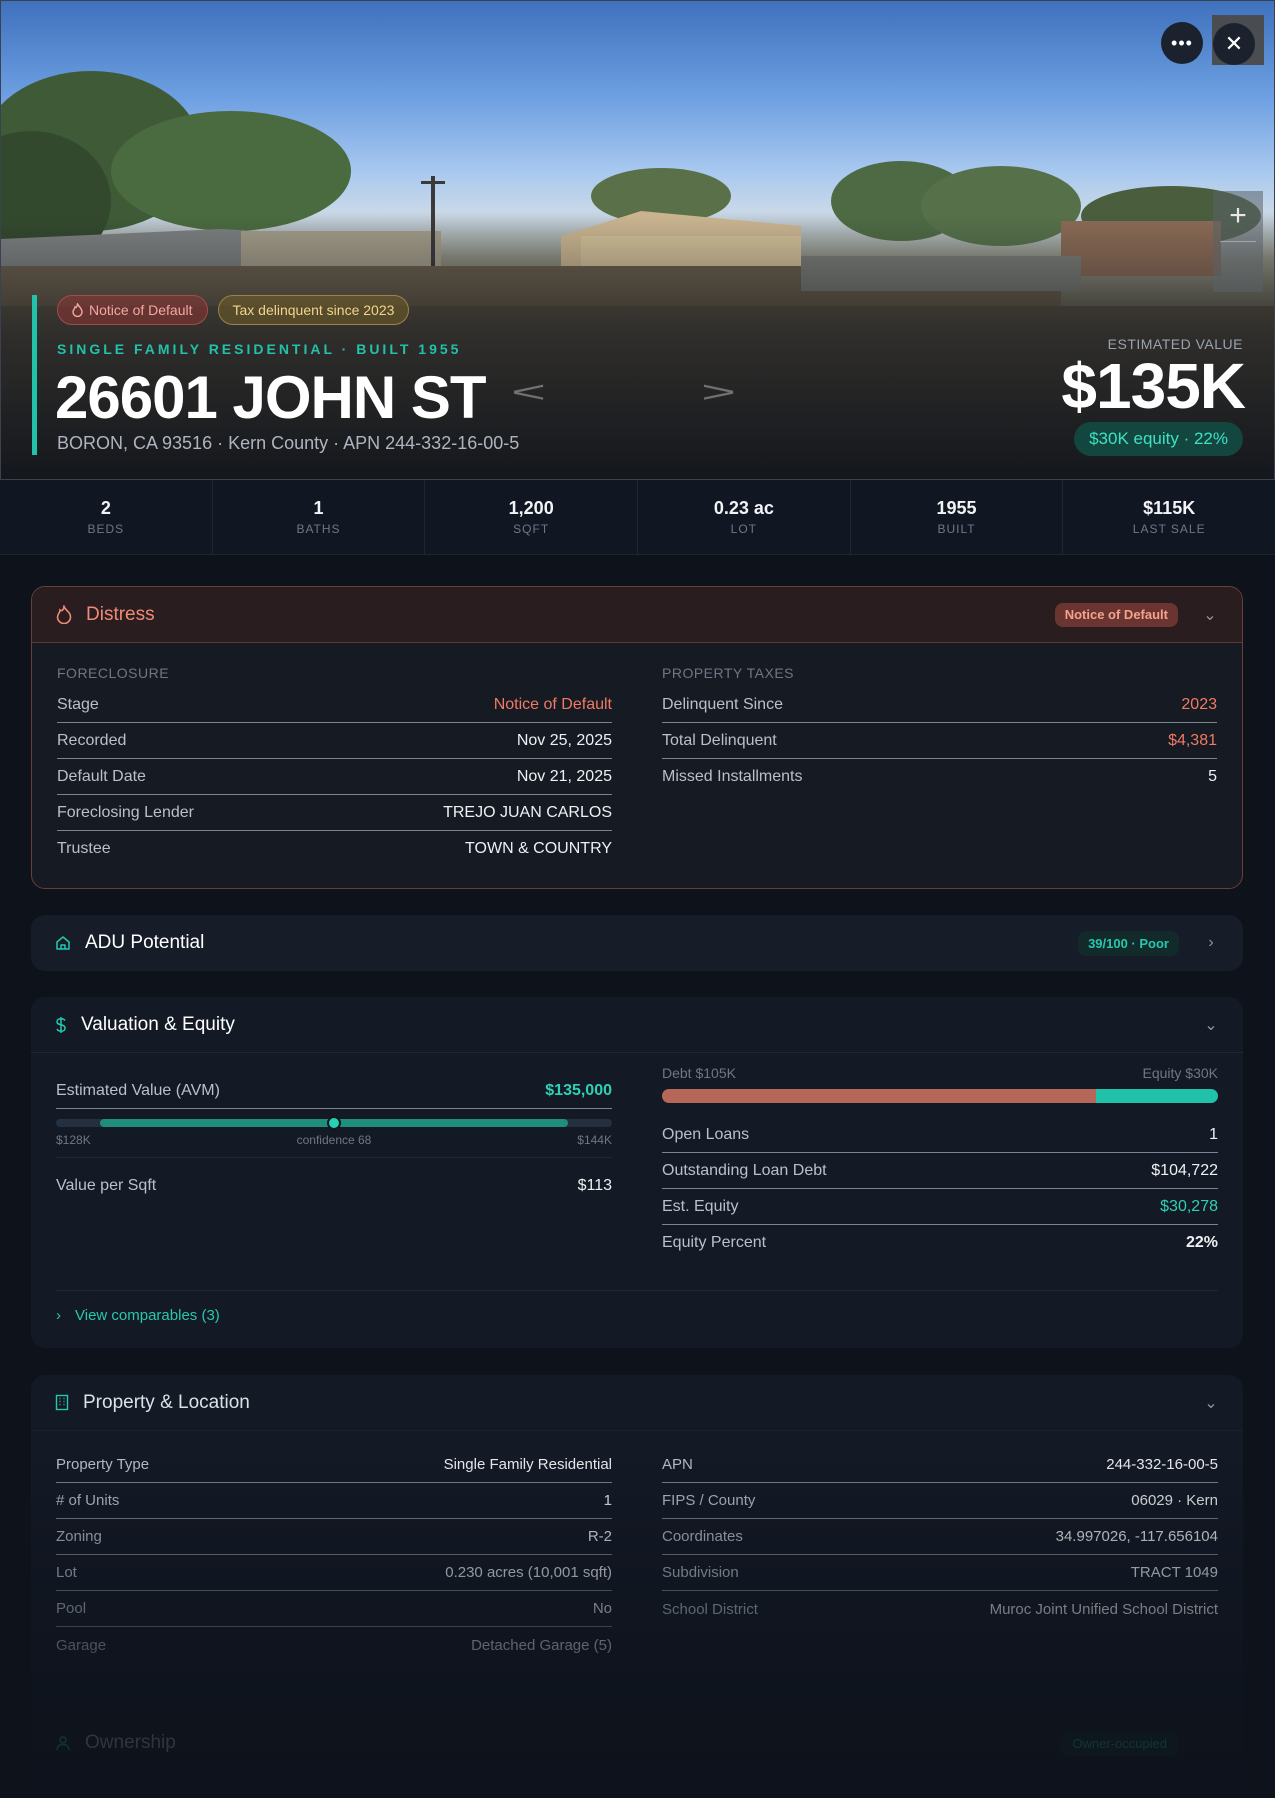 The image size is (1275, 1798). I want to click on table-row: Open Loans 1, so click(940, 1135).